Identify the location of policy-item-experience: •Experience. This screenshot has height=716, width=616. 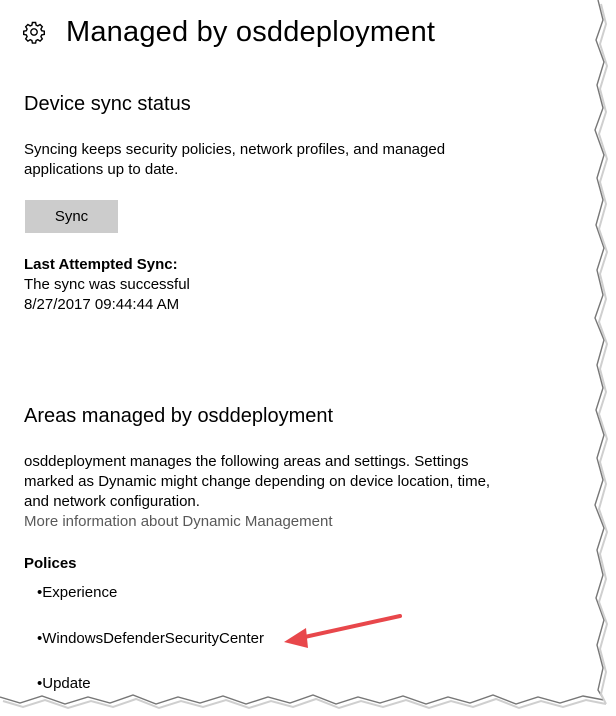
(77, 592).